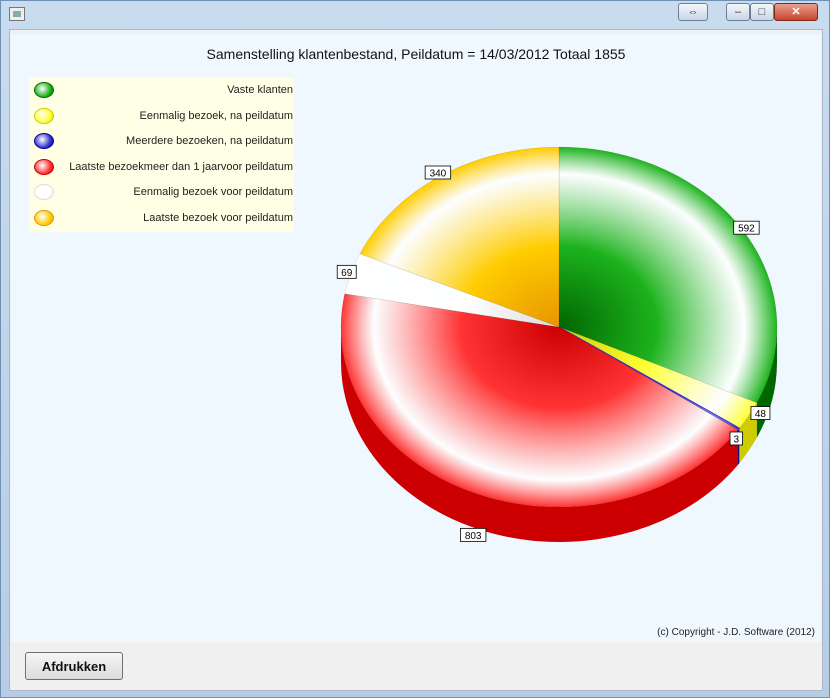 The width and height of the screenshot is (830, 698). What do you see at coordinates (17, 14) in the screenshot?
I see `app-icon` at bounding box center [17, 14].